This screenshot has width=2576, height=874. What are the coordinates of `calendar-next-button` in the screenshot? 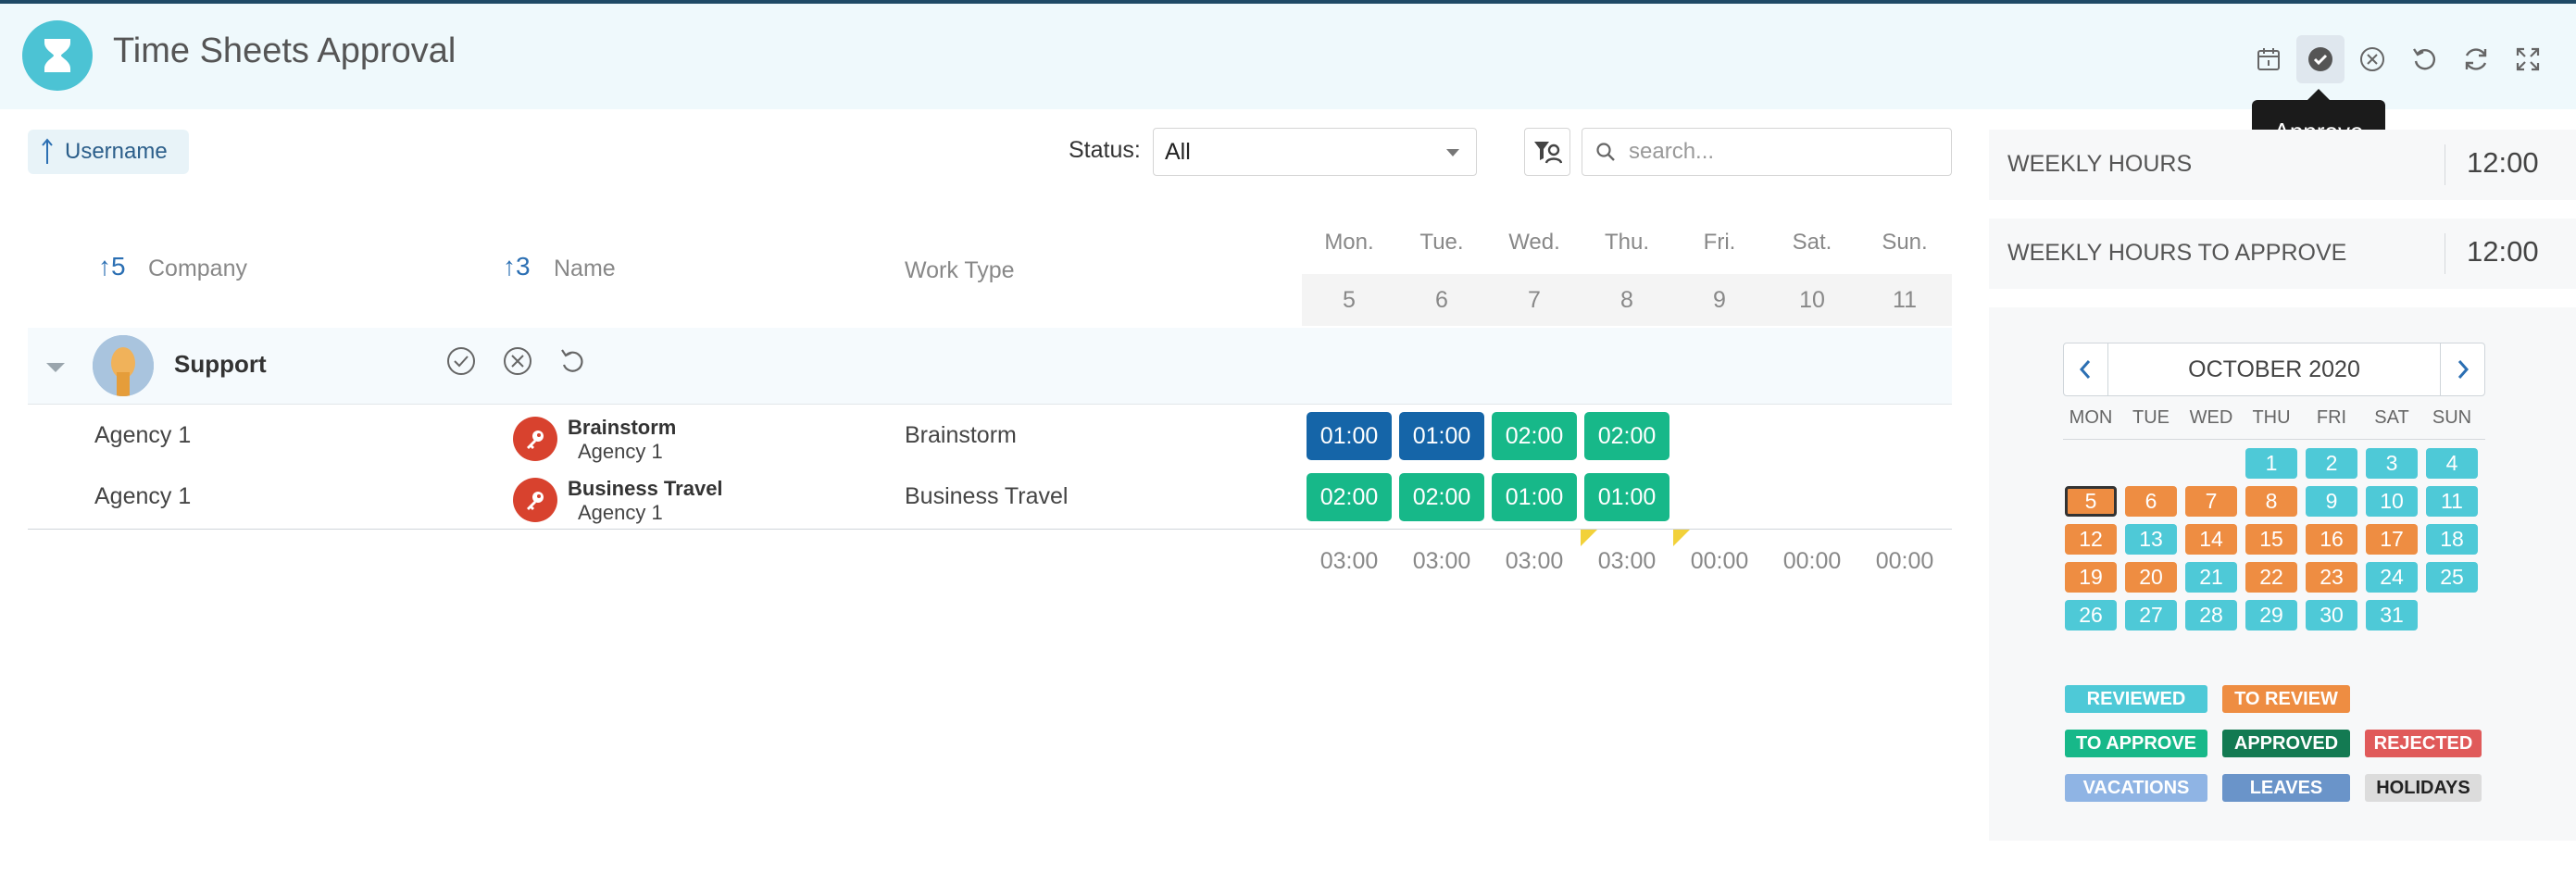 It's located at (2463, 369).